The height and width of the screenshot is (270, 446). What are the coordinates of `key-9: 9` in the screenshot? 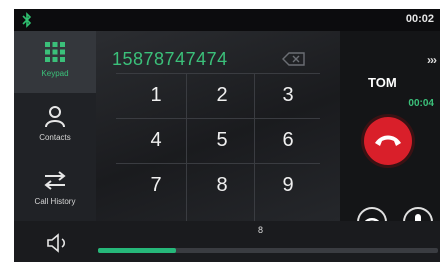 It's located at (288, 185).